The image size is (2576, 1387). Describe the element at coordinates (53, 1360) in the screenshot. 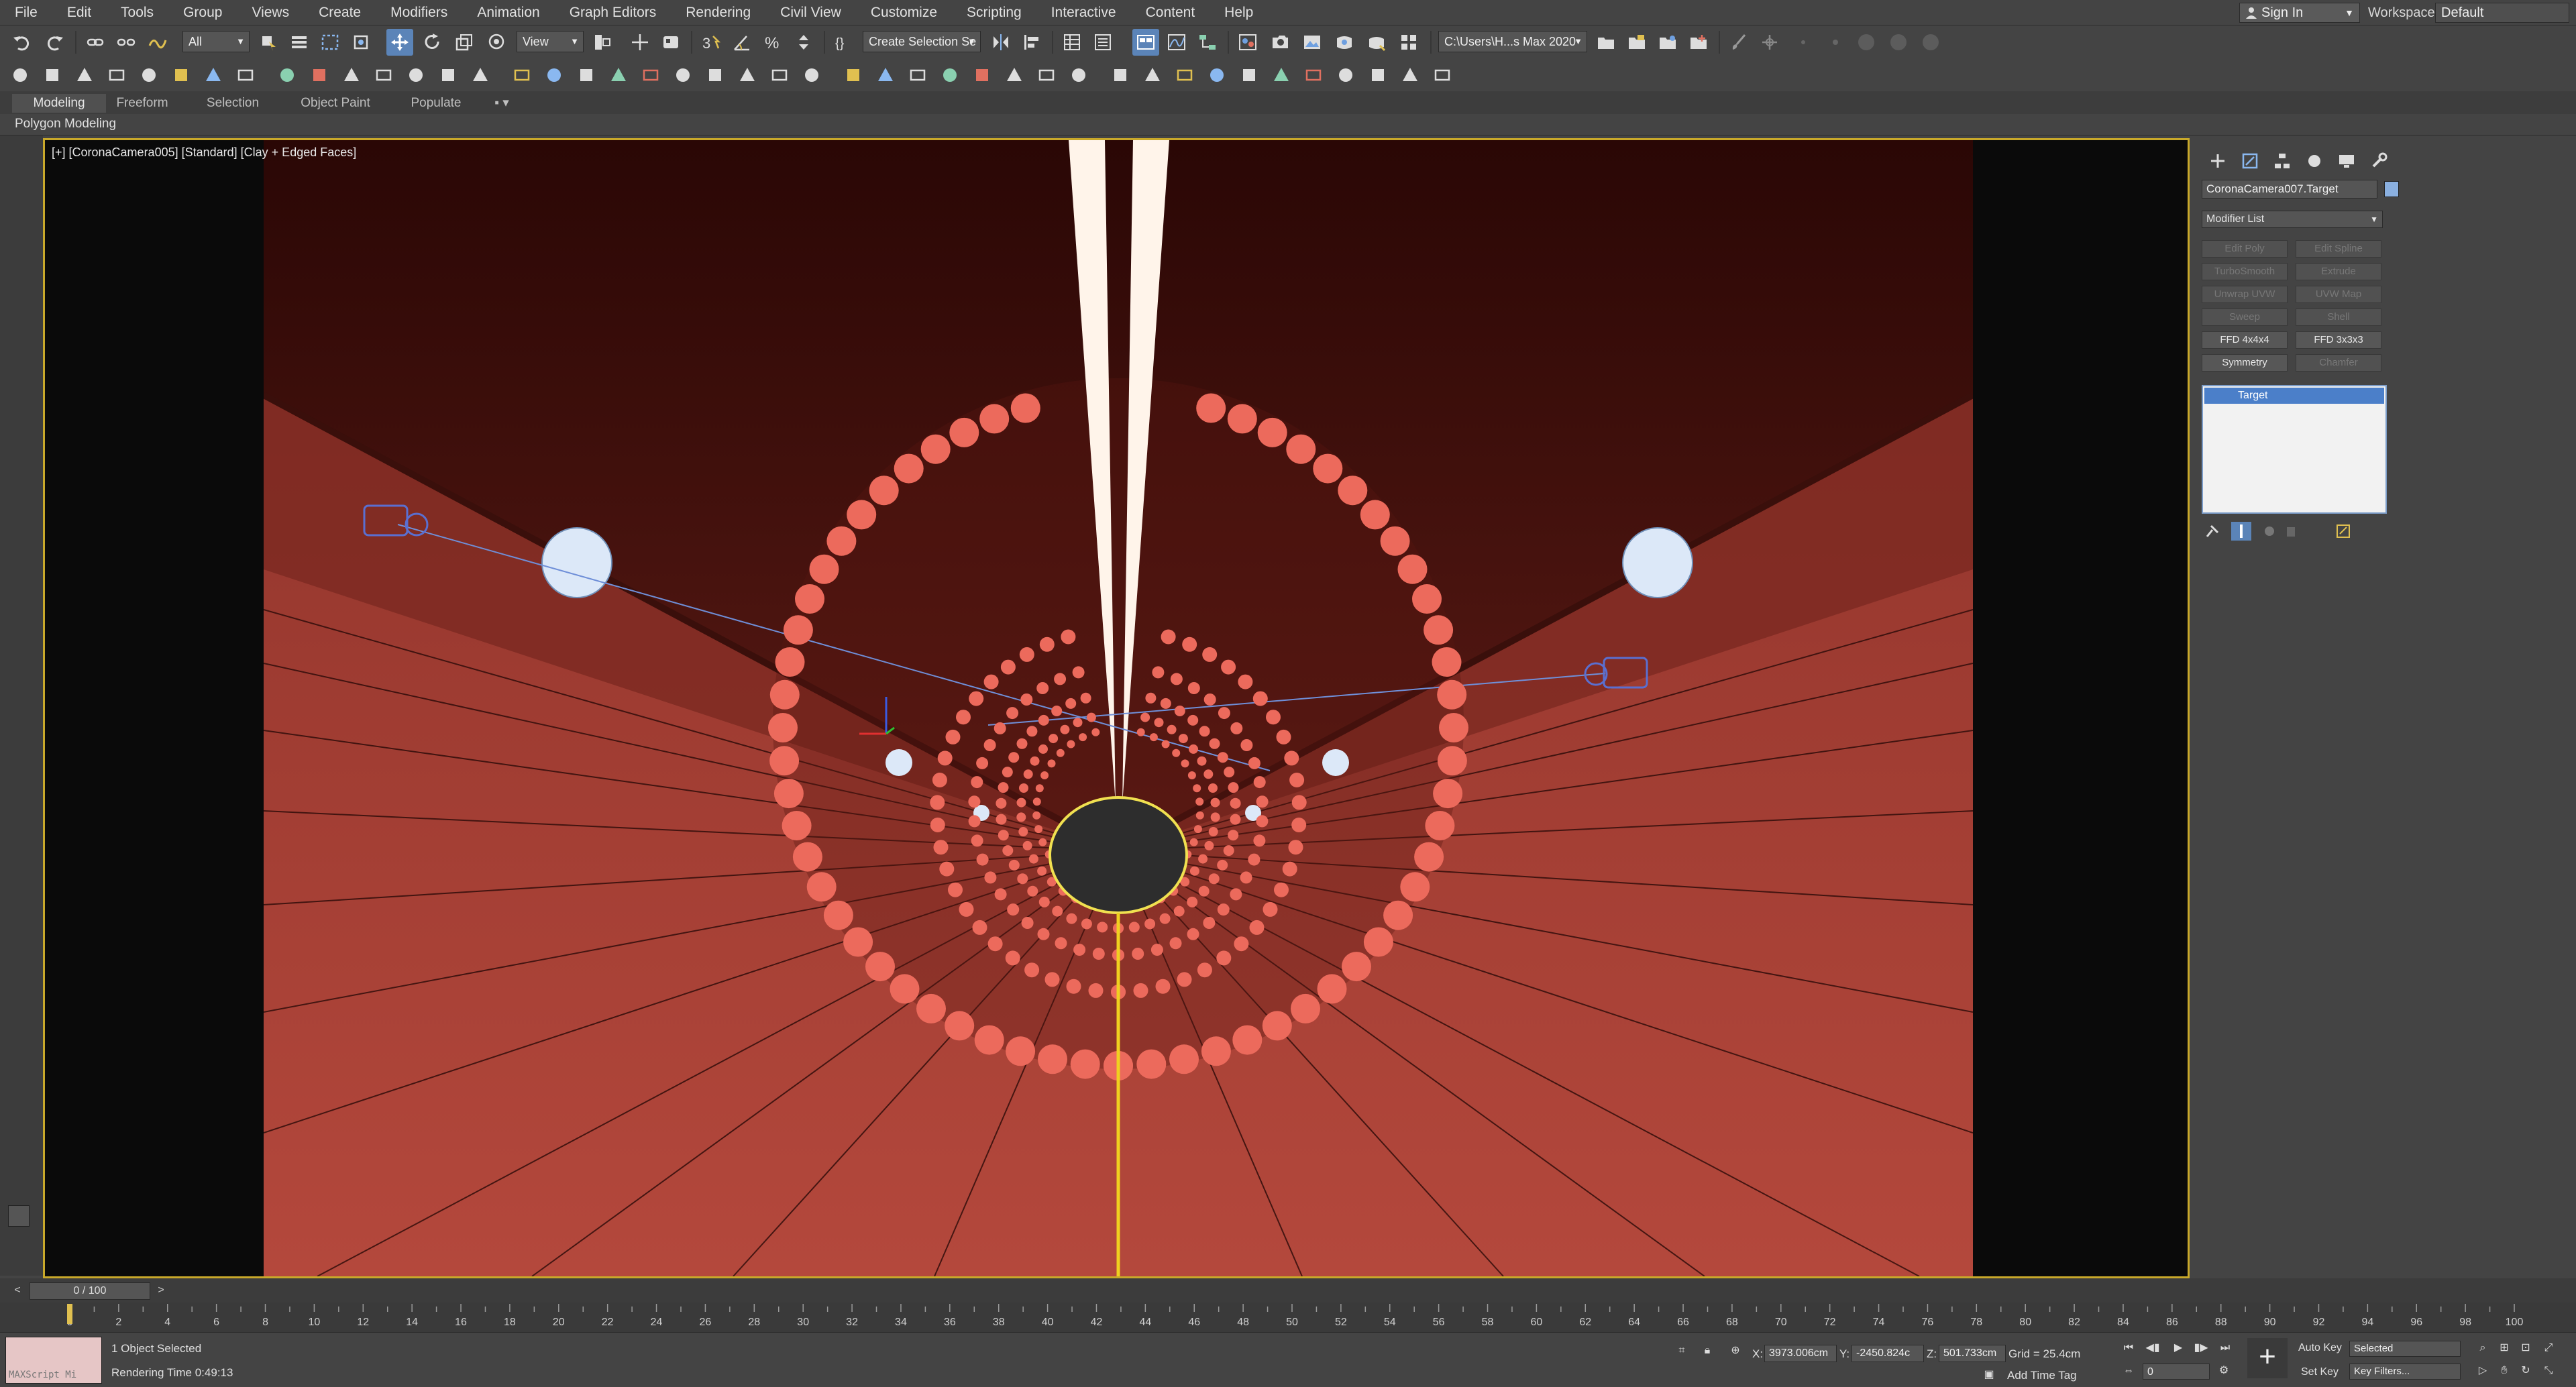

I see `maxscript-listener: MAXScript Mi` at that location.